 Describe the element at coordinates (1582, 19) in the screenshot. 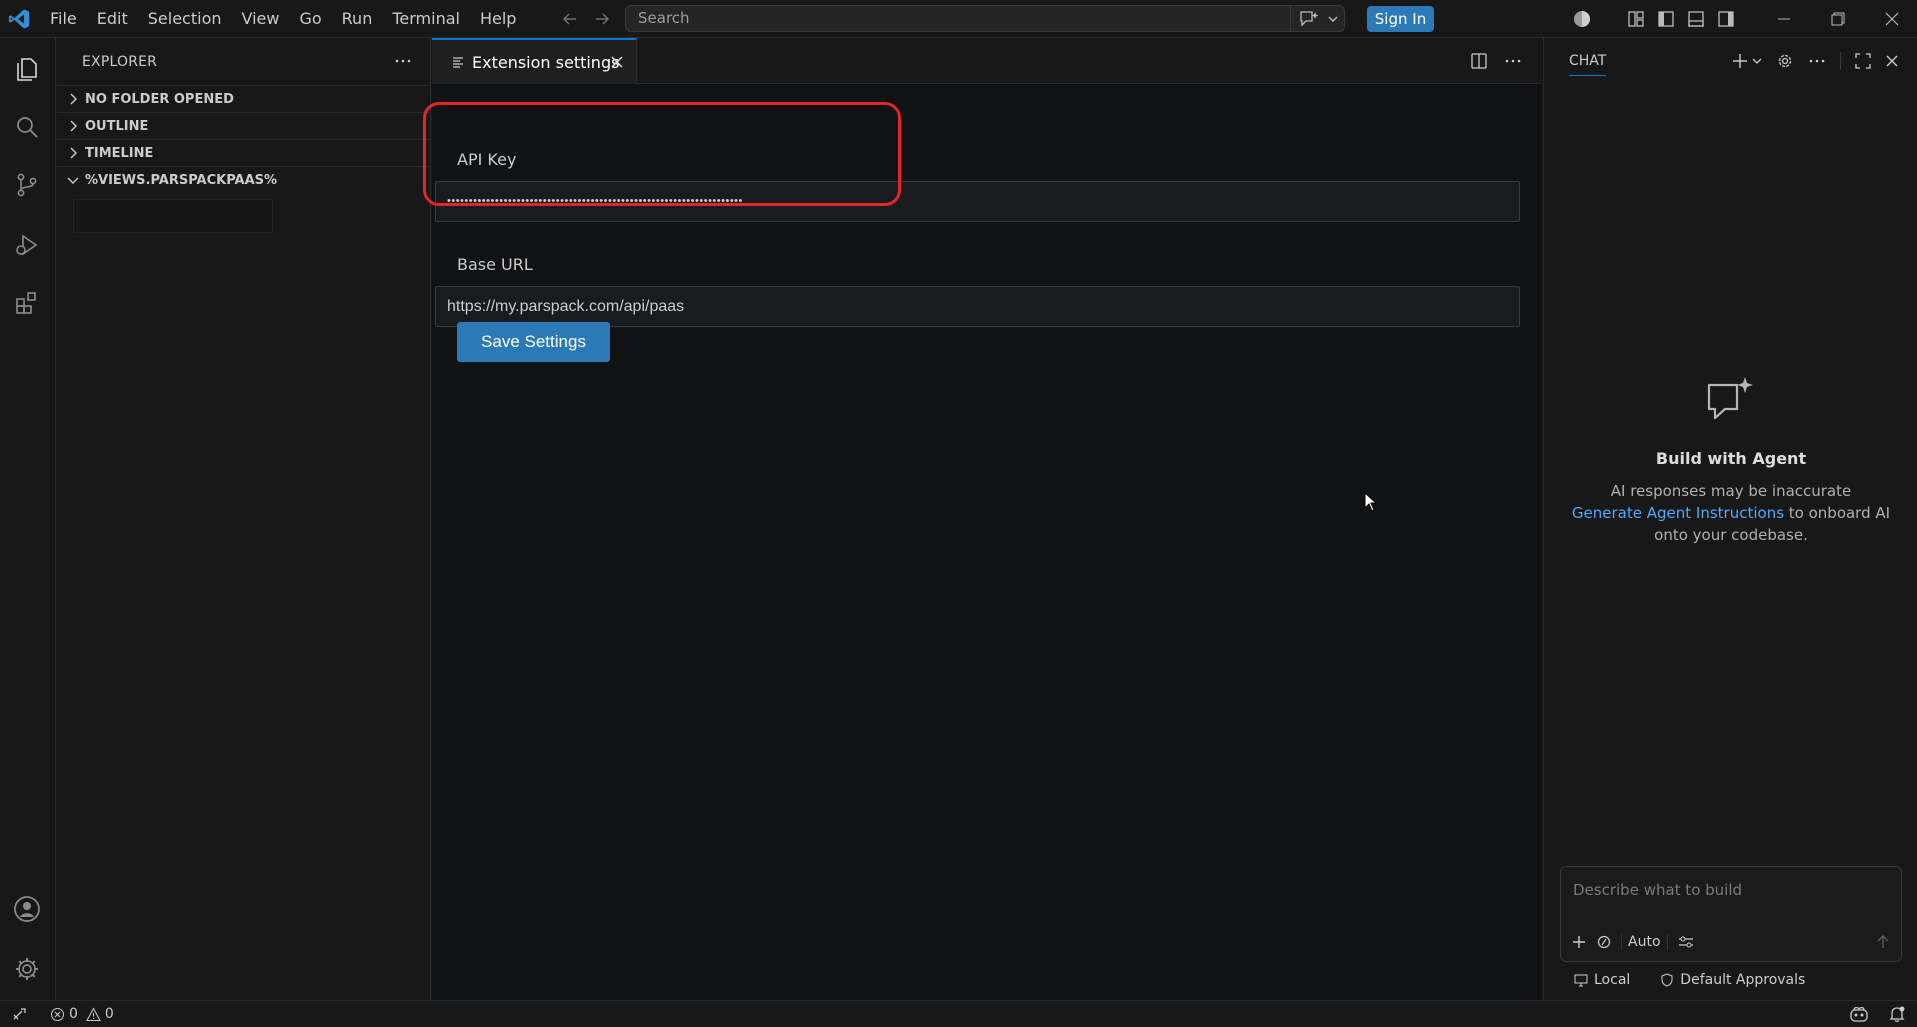

I see `accounts-copilot-icon` at that location.